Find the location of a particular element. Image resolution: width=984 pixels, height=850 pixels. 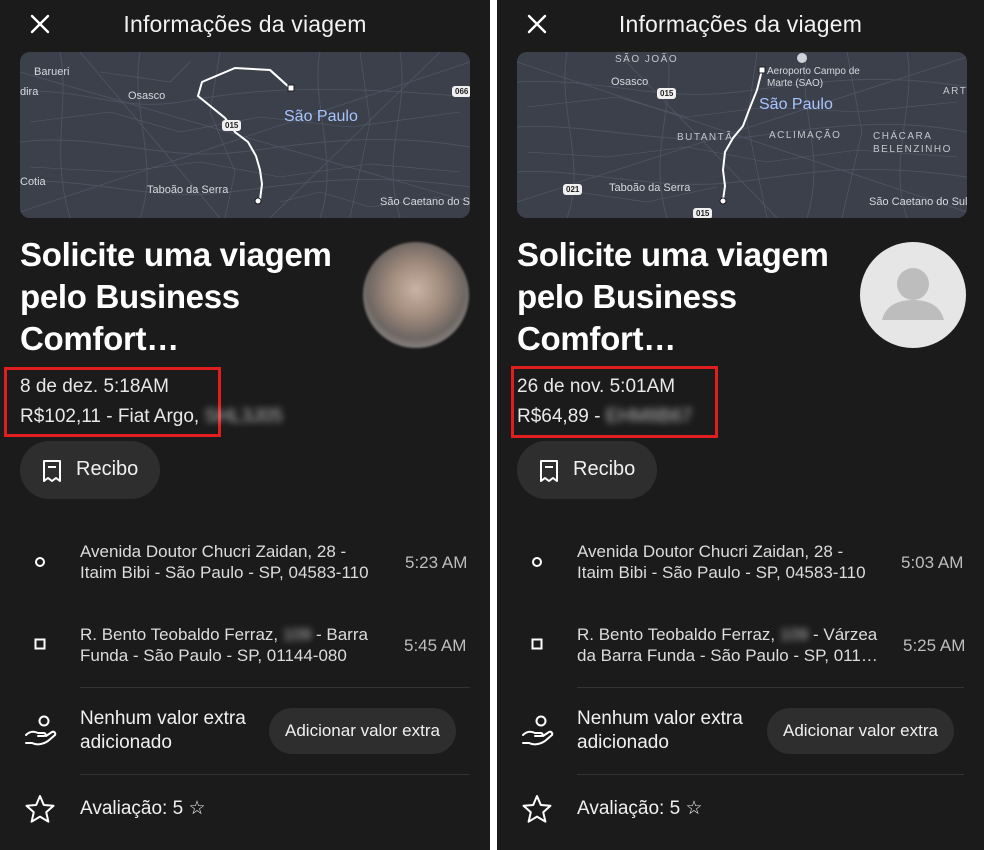

highway-shield: 021 is located at coordinates (573, 189).